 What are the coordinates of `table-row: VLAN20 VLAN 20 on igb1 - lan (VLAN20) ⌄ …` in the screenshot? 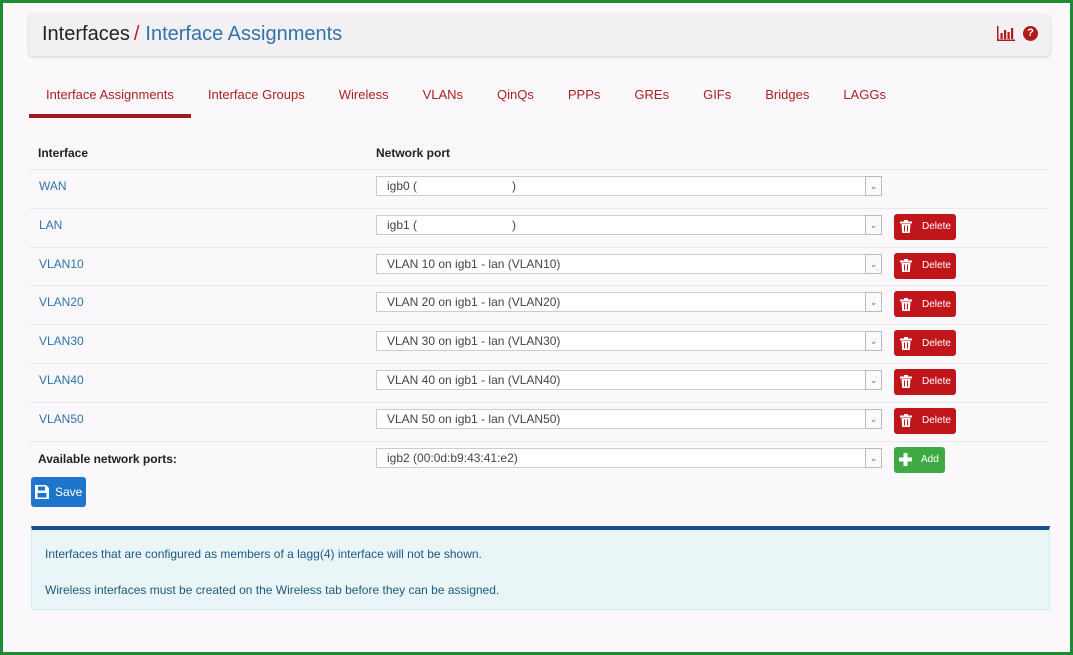 It's located at (539, 304).